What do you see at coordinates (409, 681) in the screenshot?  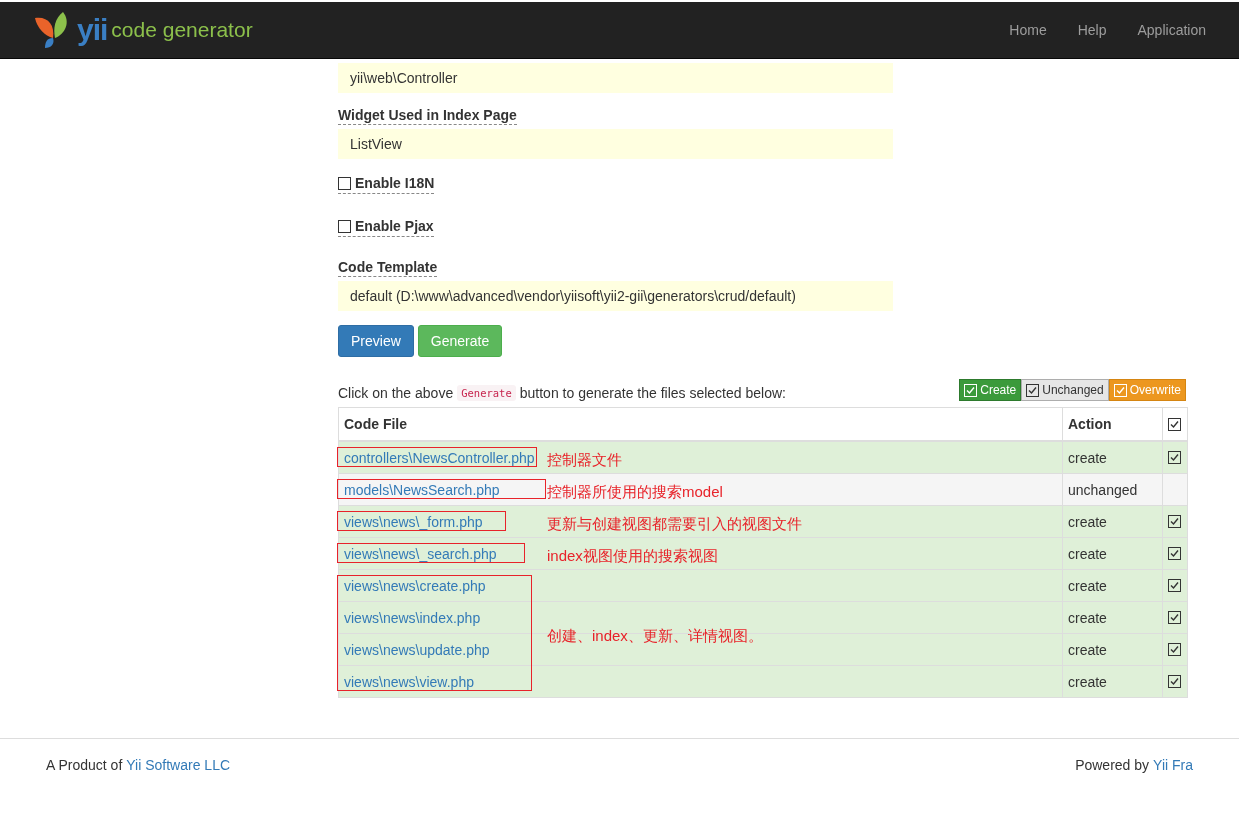 I see `file-link: views\news\view.php` at bounding box center [409, 681].